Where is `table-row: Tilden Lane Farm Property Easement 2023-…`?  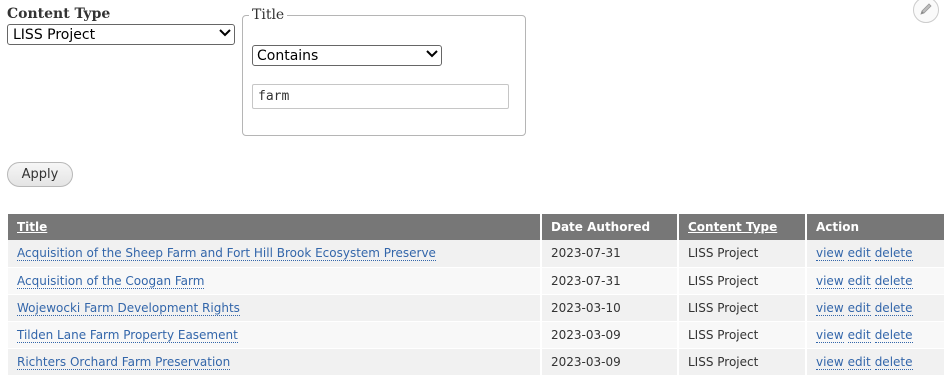
table-row: Tilden Lane Farm Property Easement 2023-… is located at coordinates (476, 335).